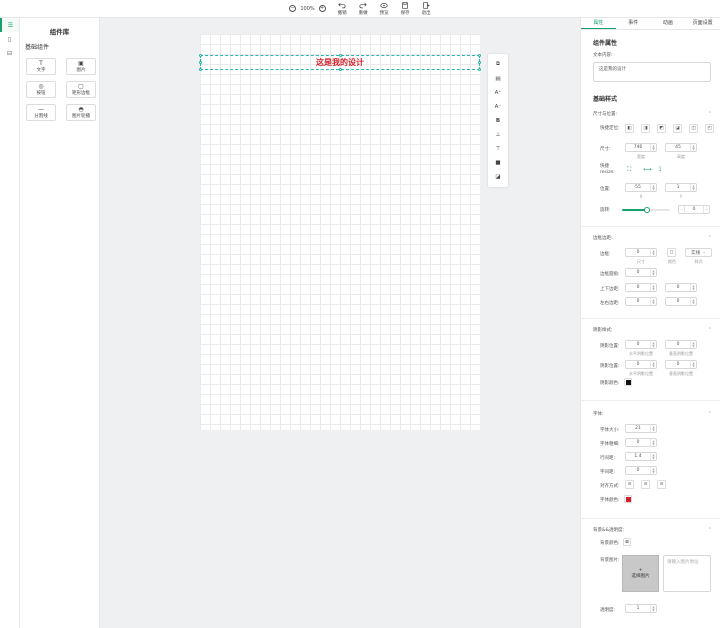  Describe the element at coordinates (698, 252) in the screenshot. I see `border-style-select: 实线 ⌄` at that location.